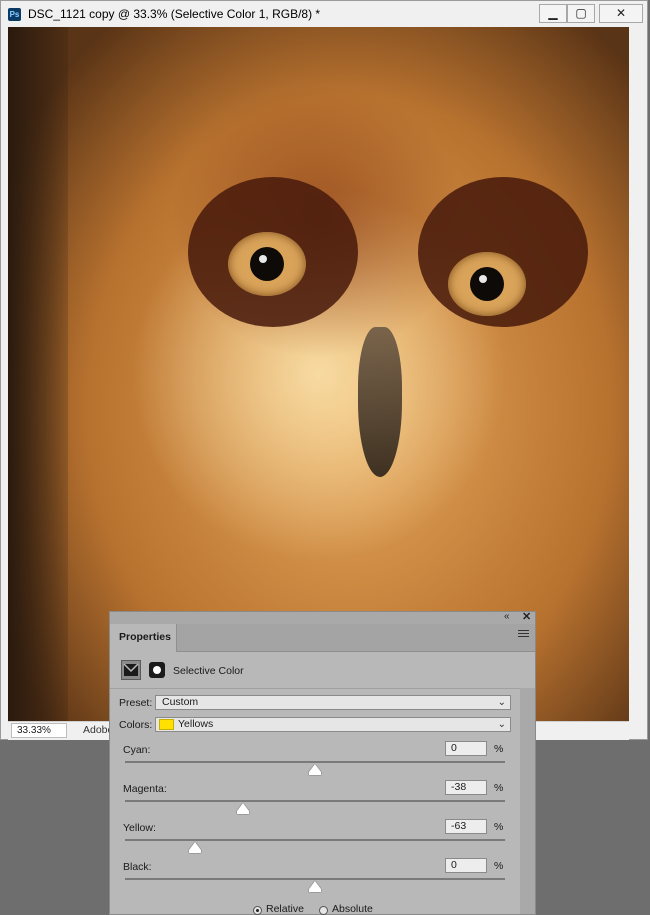 Image resolution: width=650 pixels, height=915 pixels. What do you see at coordinates (523, 634) in the screenshot?
I see `panel-menu-icon` at bounding box center [523, 634].